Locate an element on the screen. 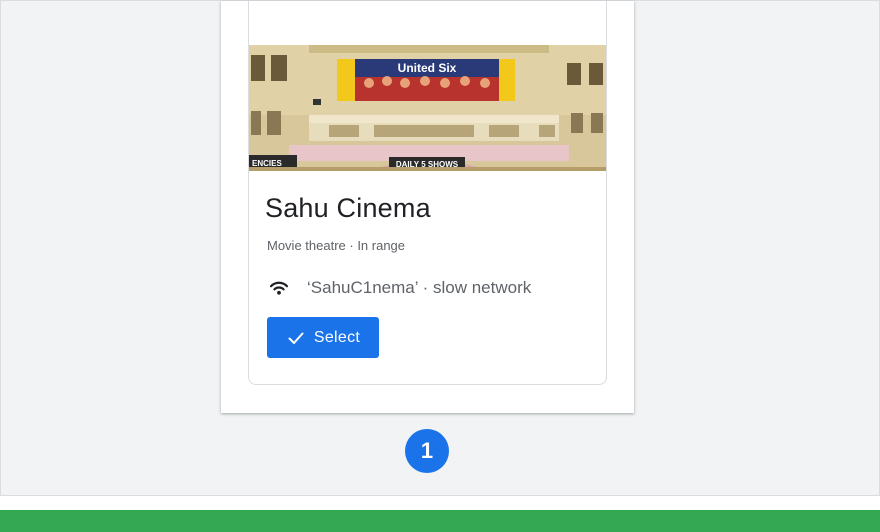  place-photo: United Six ENCIES DAILY 5 SHOWS is located at coordinates (427, 108).